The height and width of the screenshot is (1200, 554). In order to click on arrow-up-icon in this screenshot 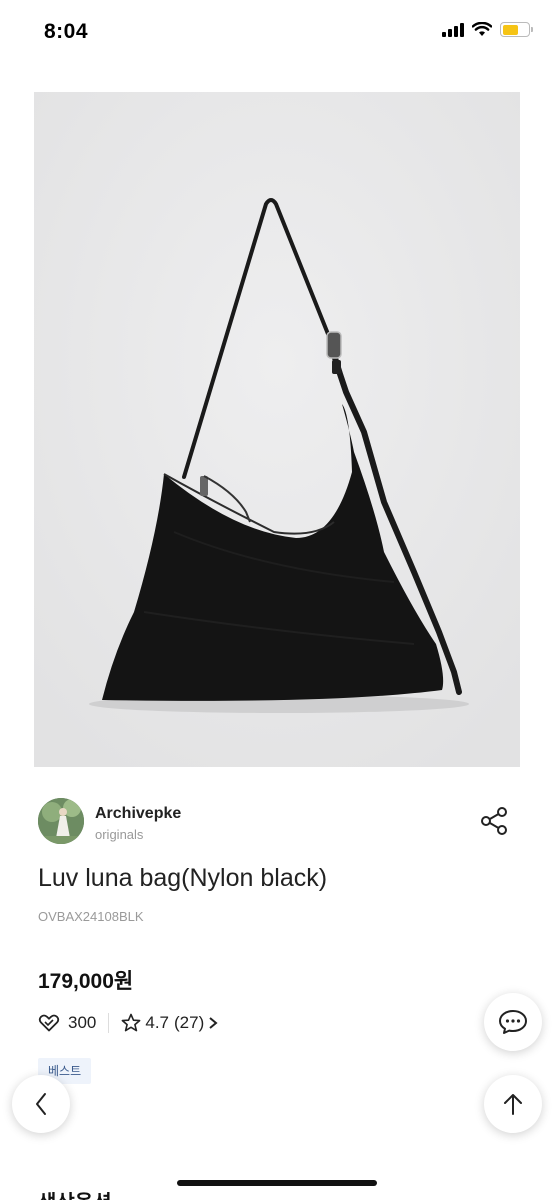, I will do `click(513, 1104)`.